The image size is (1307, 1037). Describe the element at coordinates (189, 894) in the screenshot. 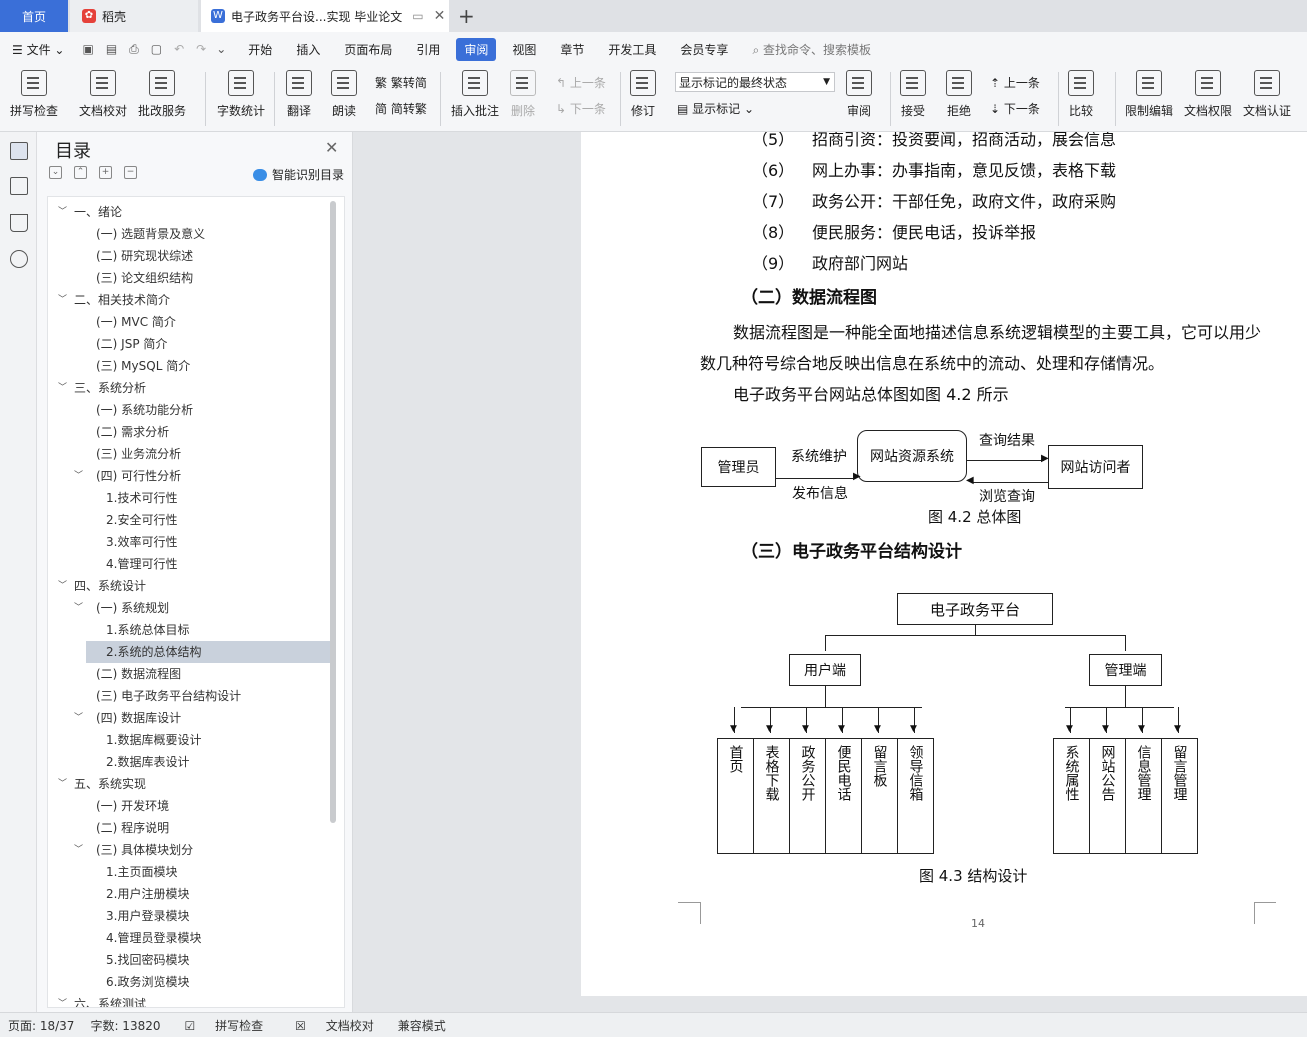

I see `toc-item: 2.用户注册模块` at that location.